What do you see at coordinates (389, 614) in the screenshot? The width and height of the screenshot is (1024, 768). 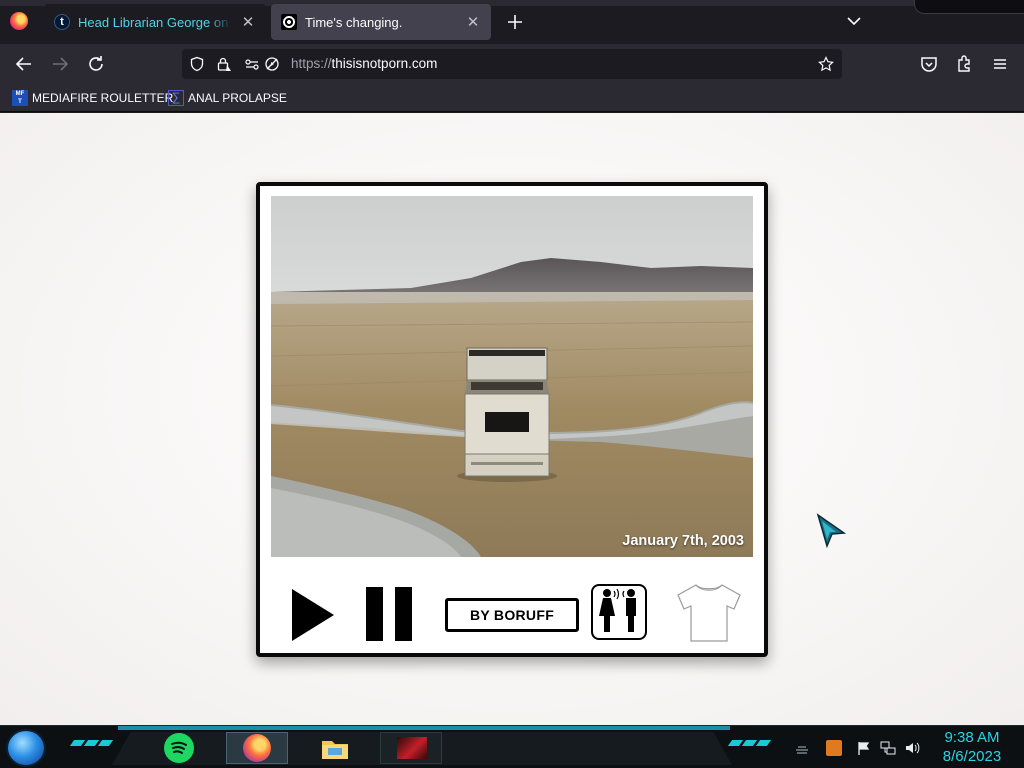 I see `pause-icon` at bounding box center [389, 614].